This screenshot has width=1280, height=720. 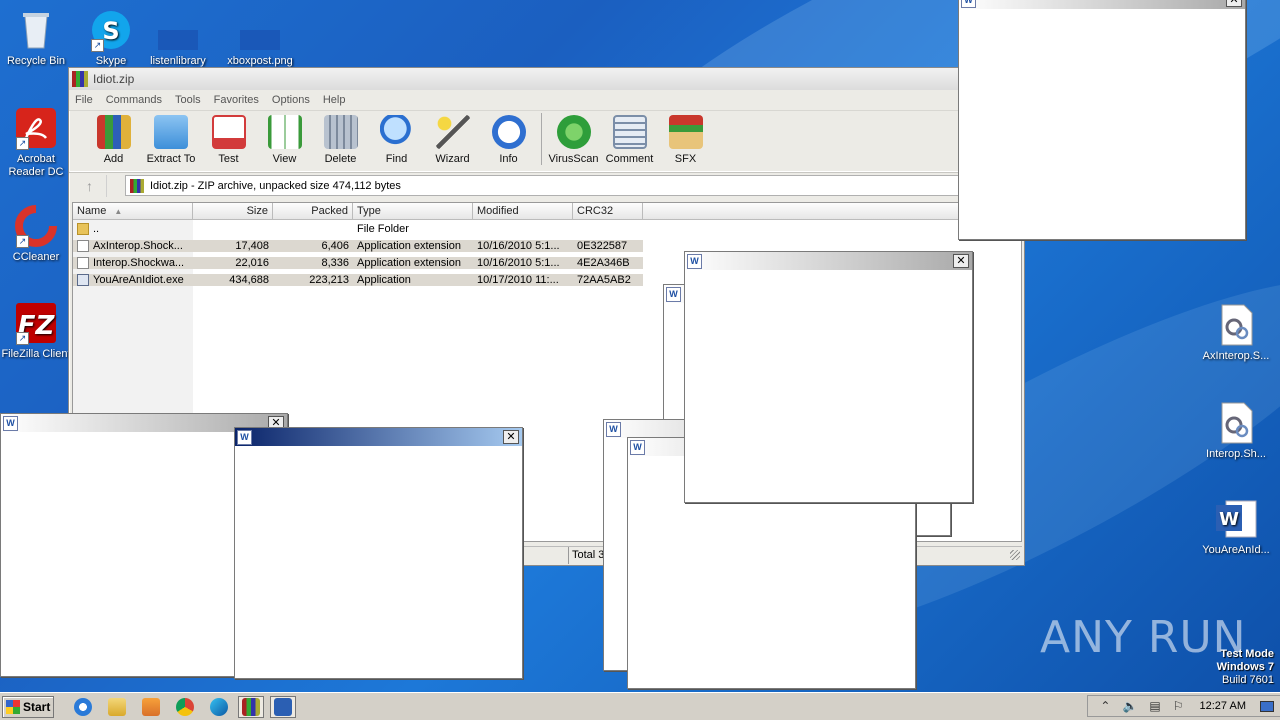 I want to click on taskbar-ie, so click(x=83, y=707).